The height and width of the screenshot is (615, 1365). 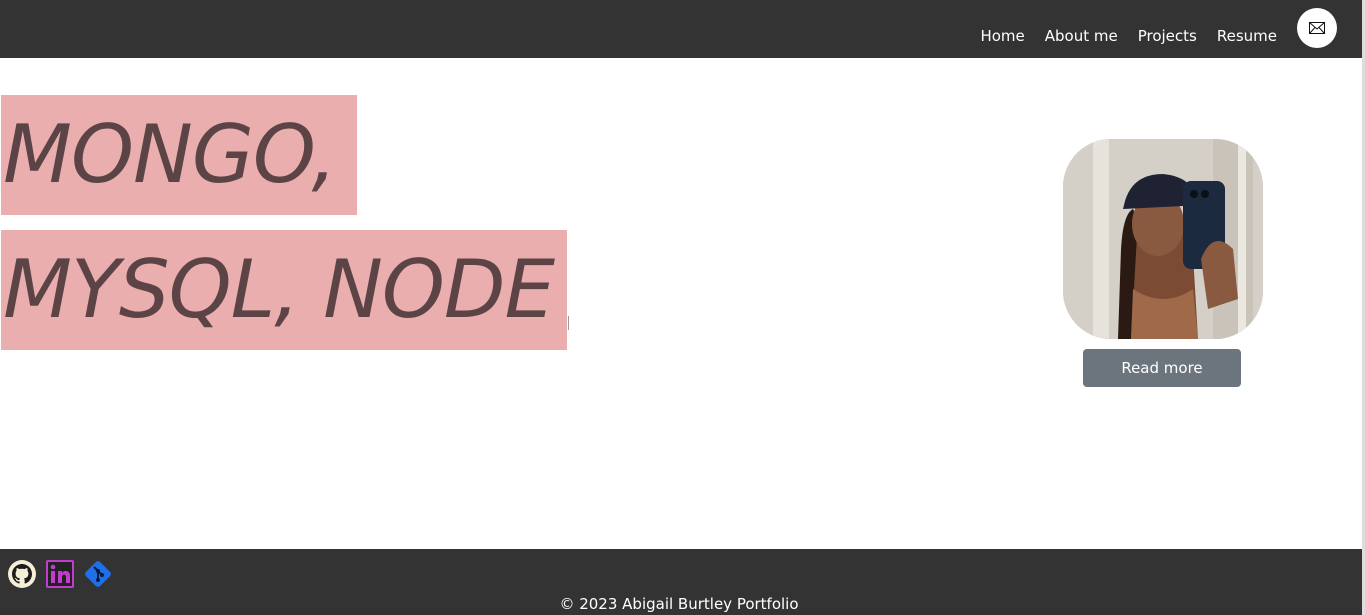 What do you see at coordinates (1162, 368) in the screenshot?
I see `read-more-button: Read more` at bounding box center [1162, 368].